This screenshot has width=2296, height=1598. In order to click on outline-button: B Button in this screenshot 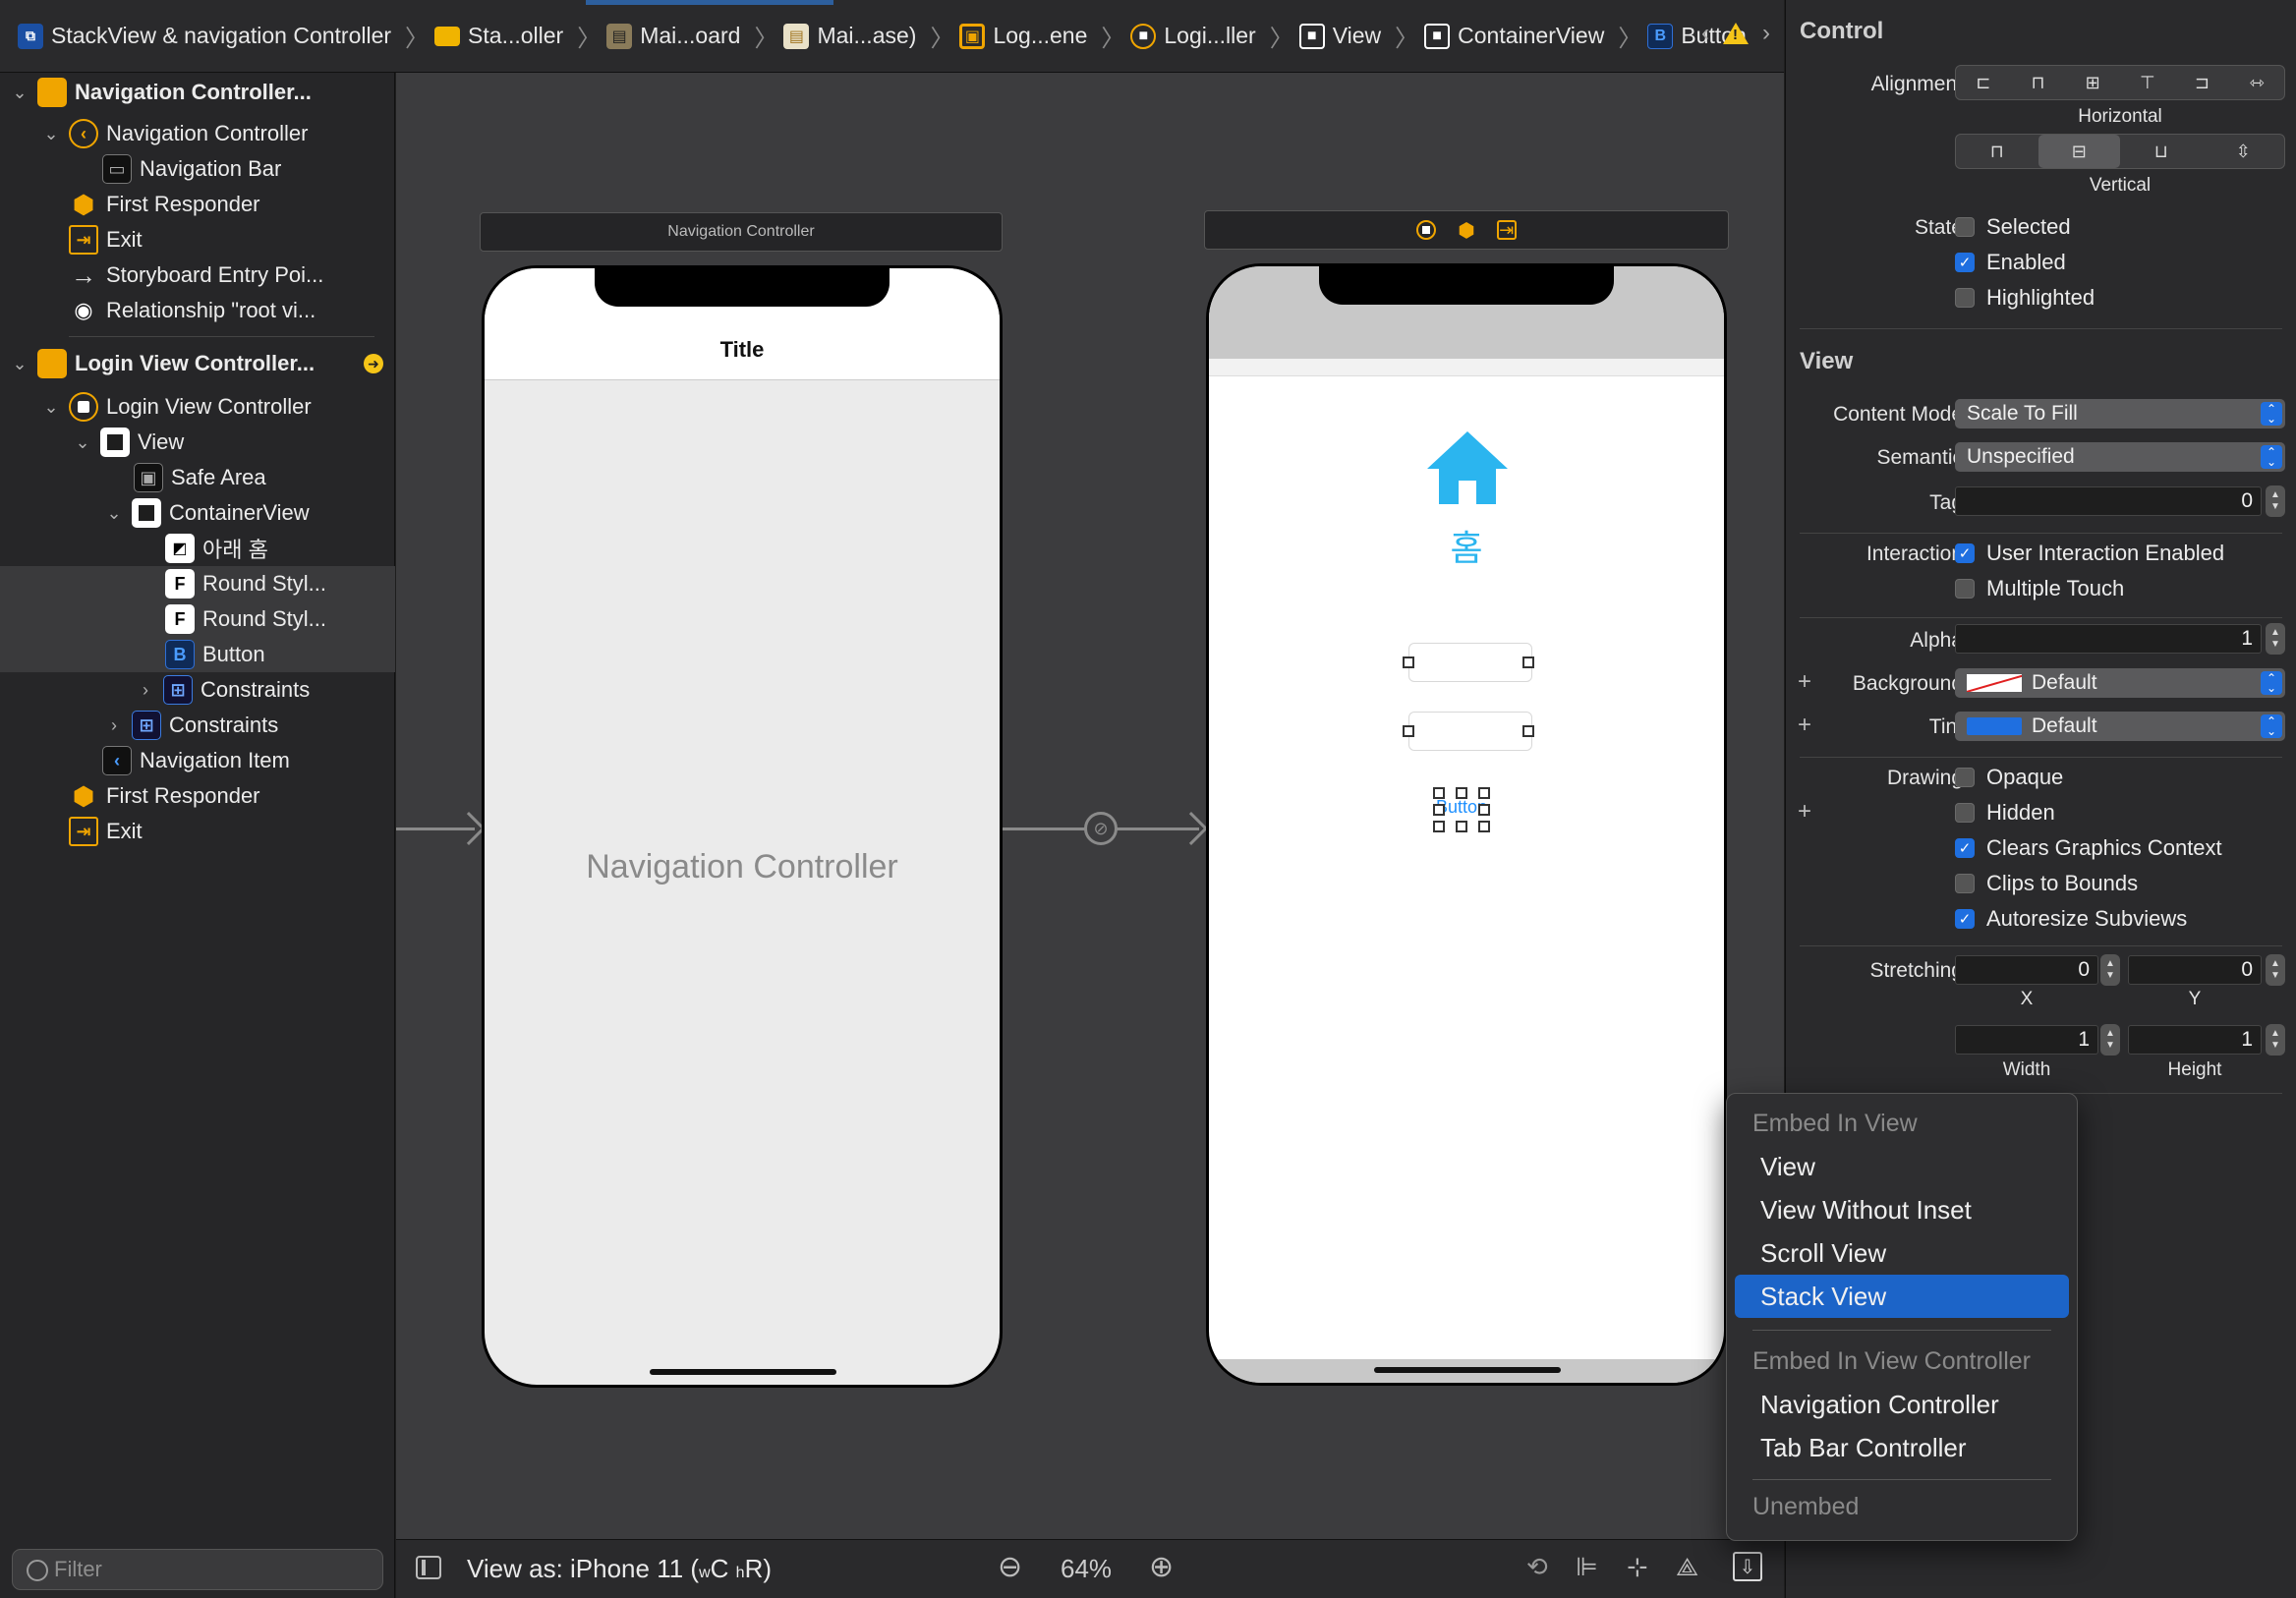, I will do `click(197, 654)`.